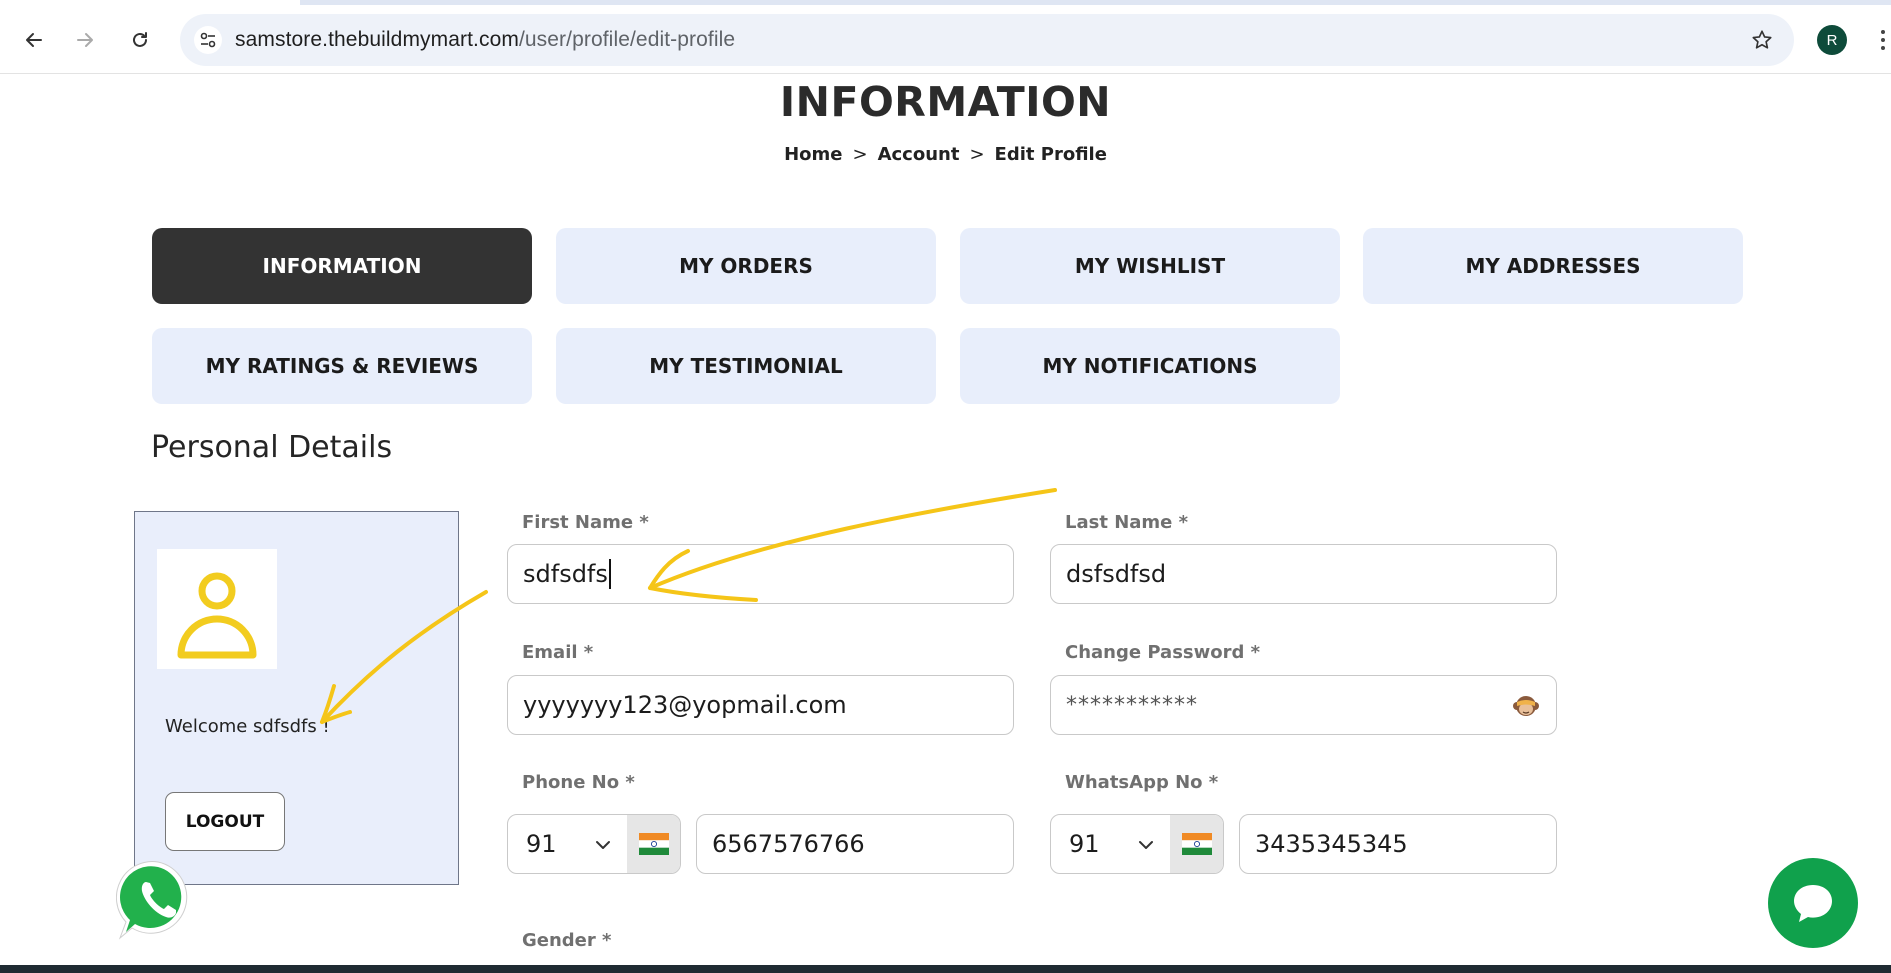  Describe the element at coordinates (1084, 844) in the screenshot. I see `whatsapp-country-code: 91` at that location.